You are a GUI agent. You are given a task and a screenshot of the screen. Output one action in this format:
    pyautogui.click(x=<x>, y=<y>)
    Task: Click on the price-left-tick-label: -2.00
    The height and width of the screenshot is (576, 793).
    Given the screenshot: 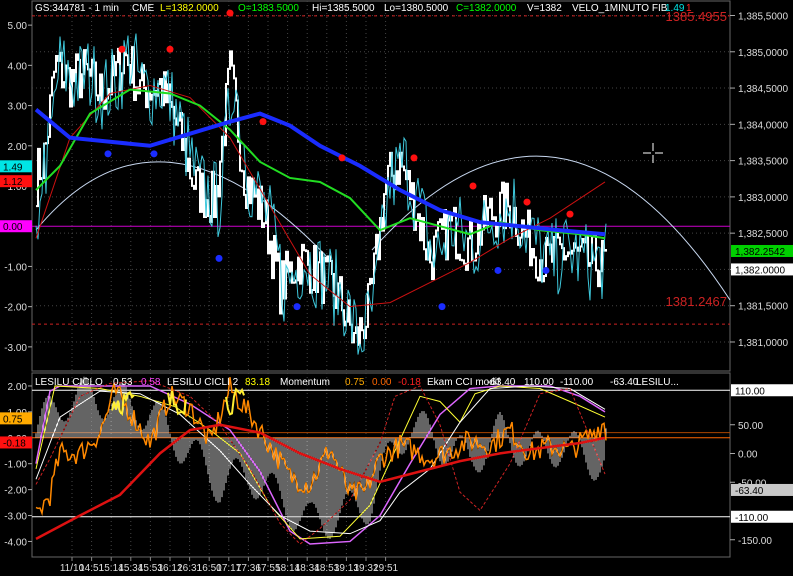 What is the action you would take?
    pyautogui.click(x=15, y=308)
    